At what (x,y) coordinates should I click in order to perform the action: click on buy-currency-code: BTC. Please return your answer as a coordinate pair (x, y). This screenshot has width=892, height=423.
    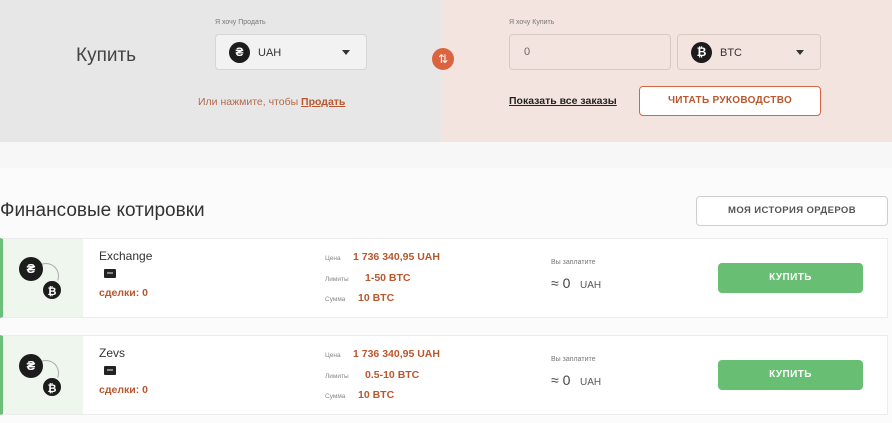
    Looking at the image, I should click on (731, 53).